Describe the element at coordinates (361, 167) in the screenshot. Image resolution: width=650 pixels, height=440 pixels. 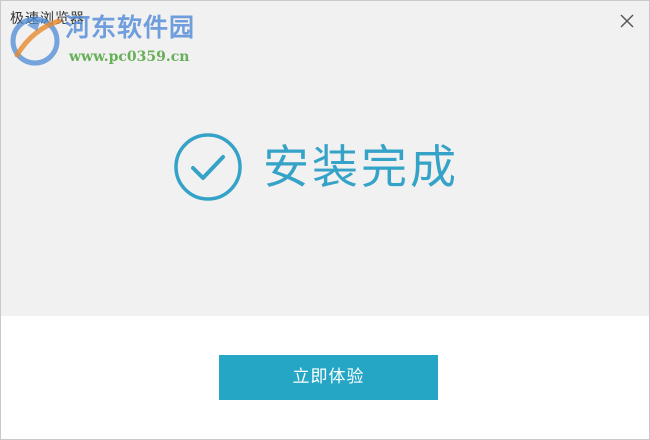
I see `status-text: 安装完成` at that location.